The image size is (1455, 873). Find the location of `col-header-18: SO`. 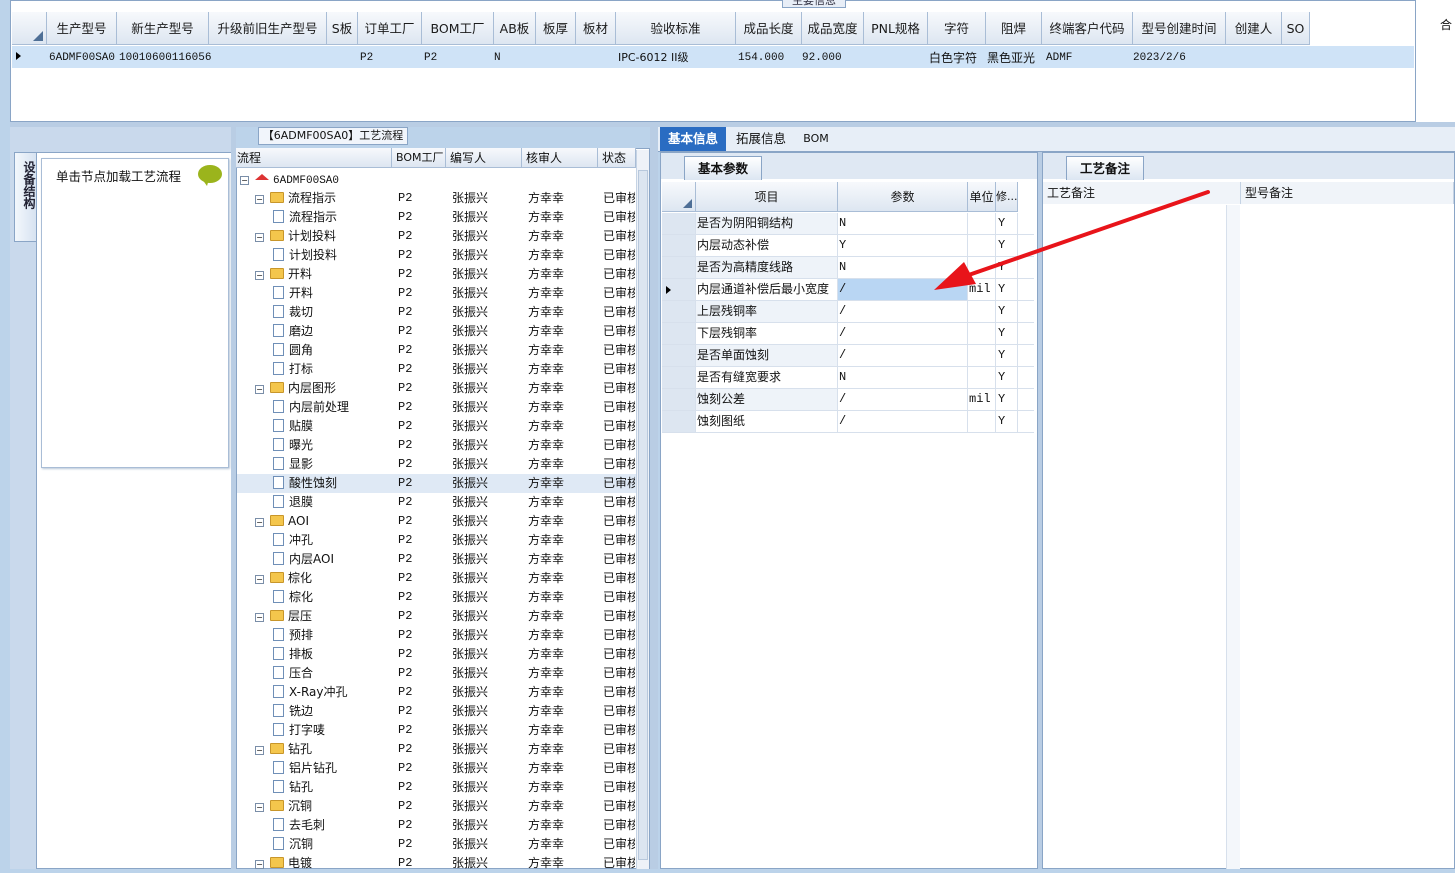

col-header-18: SO is located at coordinates (1296, 28).